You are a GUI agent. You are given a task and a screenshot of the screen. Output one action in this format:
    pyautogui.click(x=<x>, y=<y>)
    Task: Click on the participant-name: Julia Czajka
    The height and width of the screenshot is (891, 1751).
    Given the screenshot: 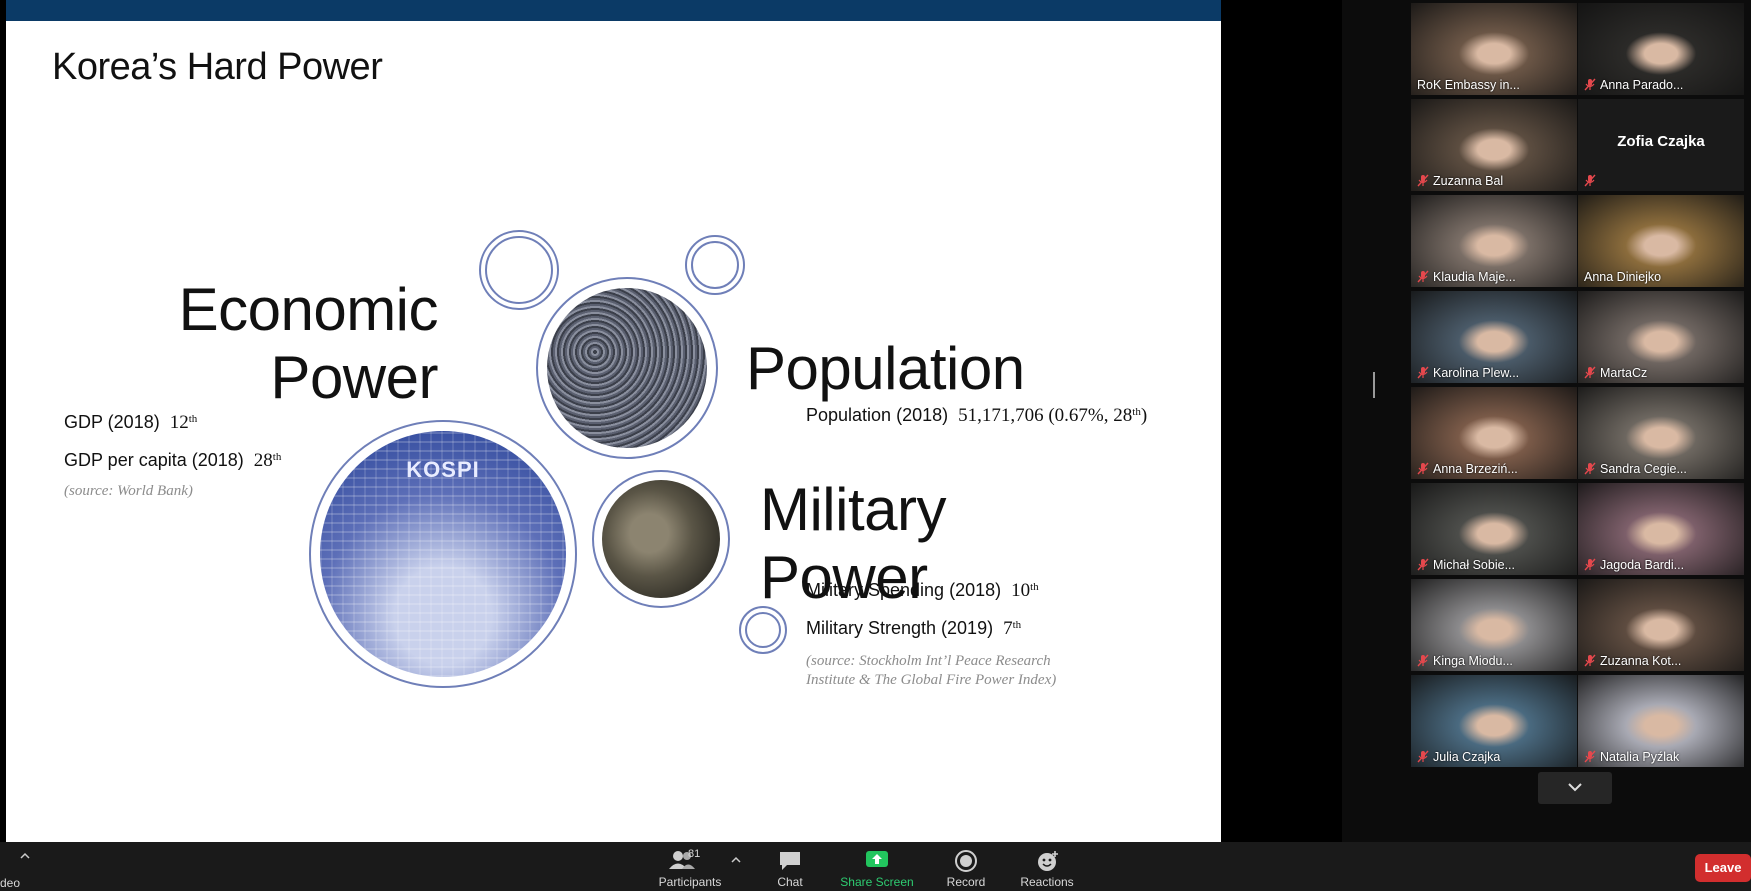 What is the action you would take?
    pyautogui.click(x=1467, y=757)
    